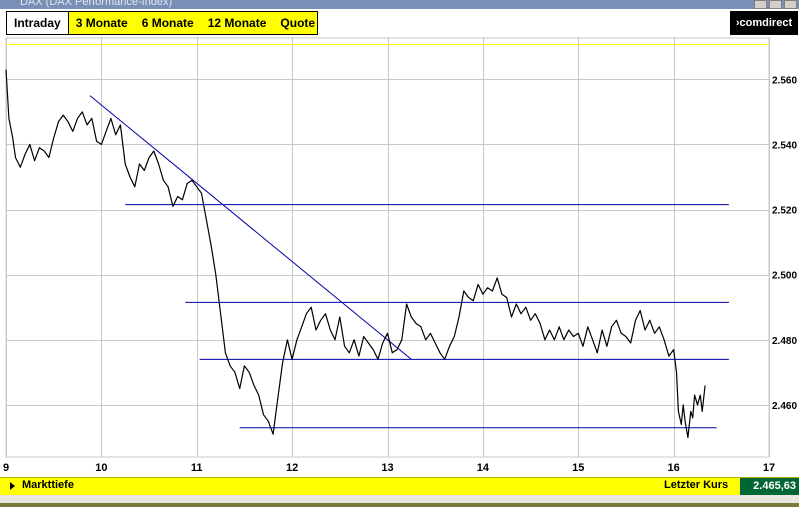 This screenshot has width=799, height=507. What do you see at coordinates (292, 468) in the screenshot?
I see `x-tick-label: 12` at bounding box center [292, 468].